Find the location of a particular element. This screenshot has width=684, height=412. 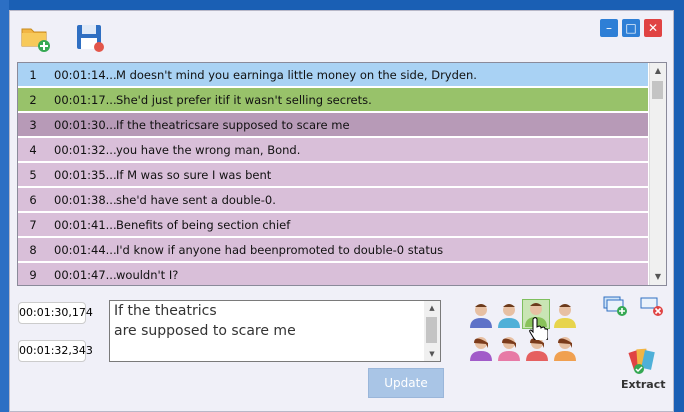

end-time-field: 00:01:32,343 is located at coordinates (55, 351).